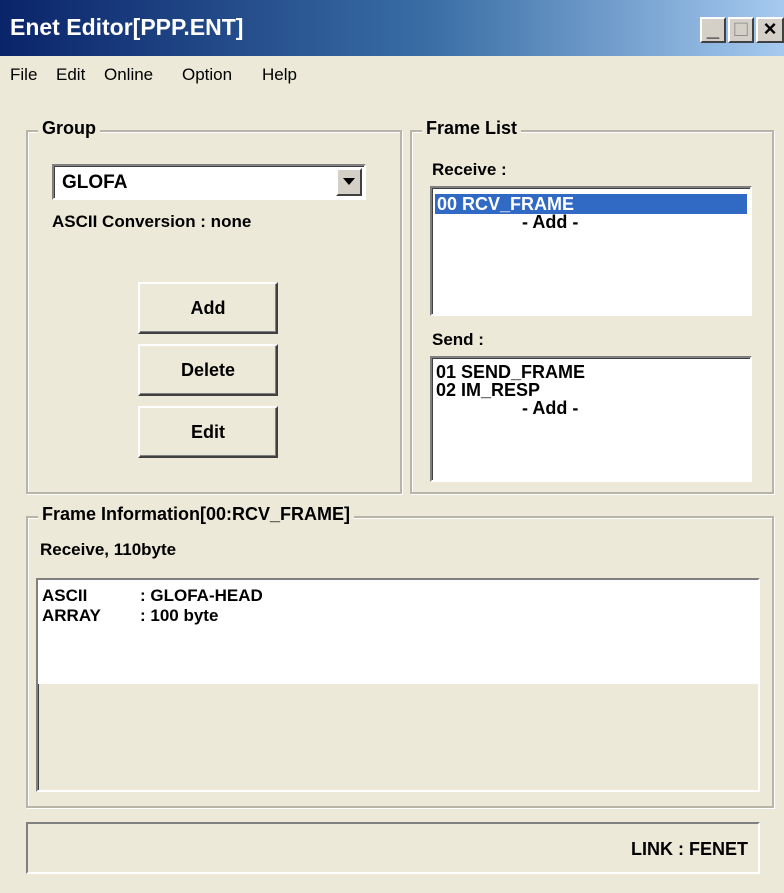  I want to click on frame-information-title: Frame Information[00:RCV_FRAME], so click(196, 514).